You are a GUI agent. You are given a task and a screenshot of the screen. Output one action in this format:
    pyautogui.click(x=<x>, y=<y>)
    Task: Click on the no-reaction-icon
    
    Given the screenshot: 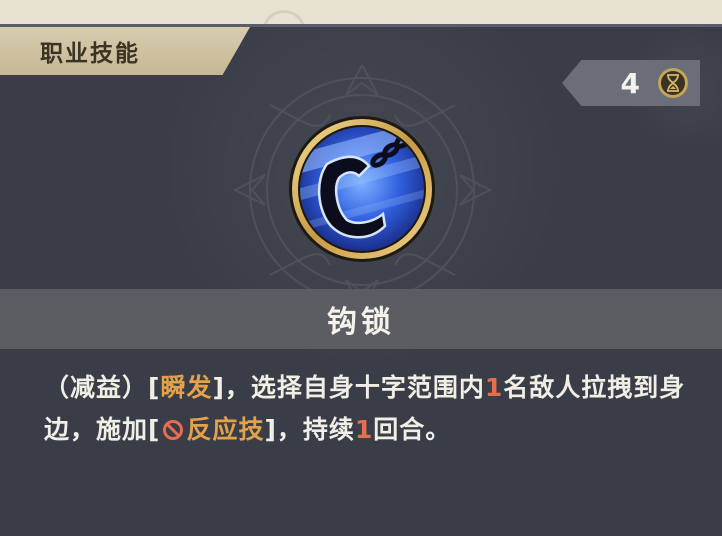 What is the action you would take?
    pyautogui.click(x=173, y=430)
    